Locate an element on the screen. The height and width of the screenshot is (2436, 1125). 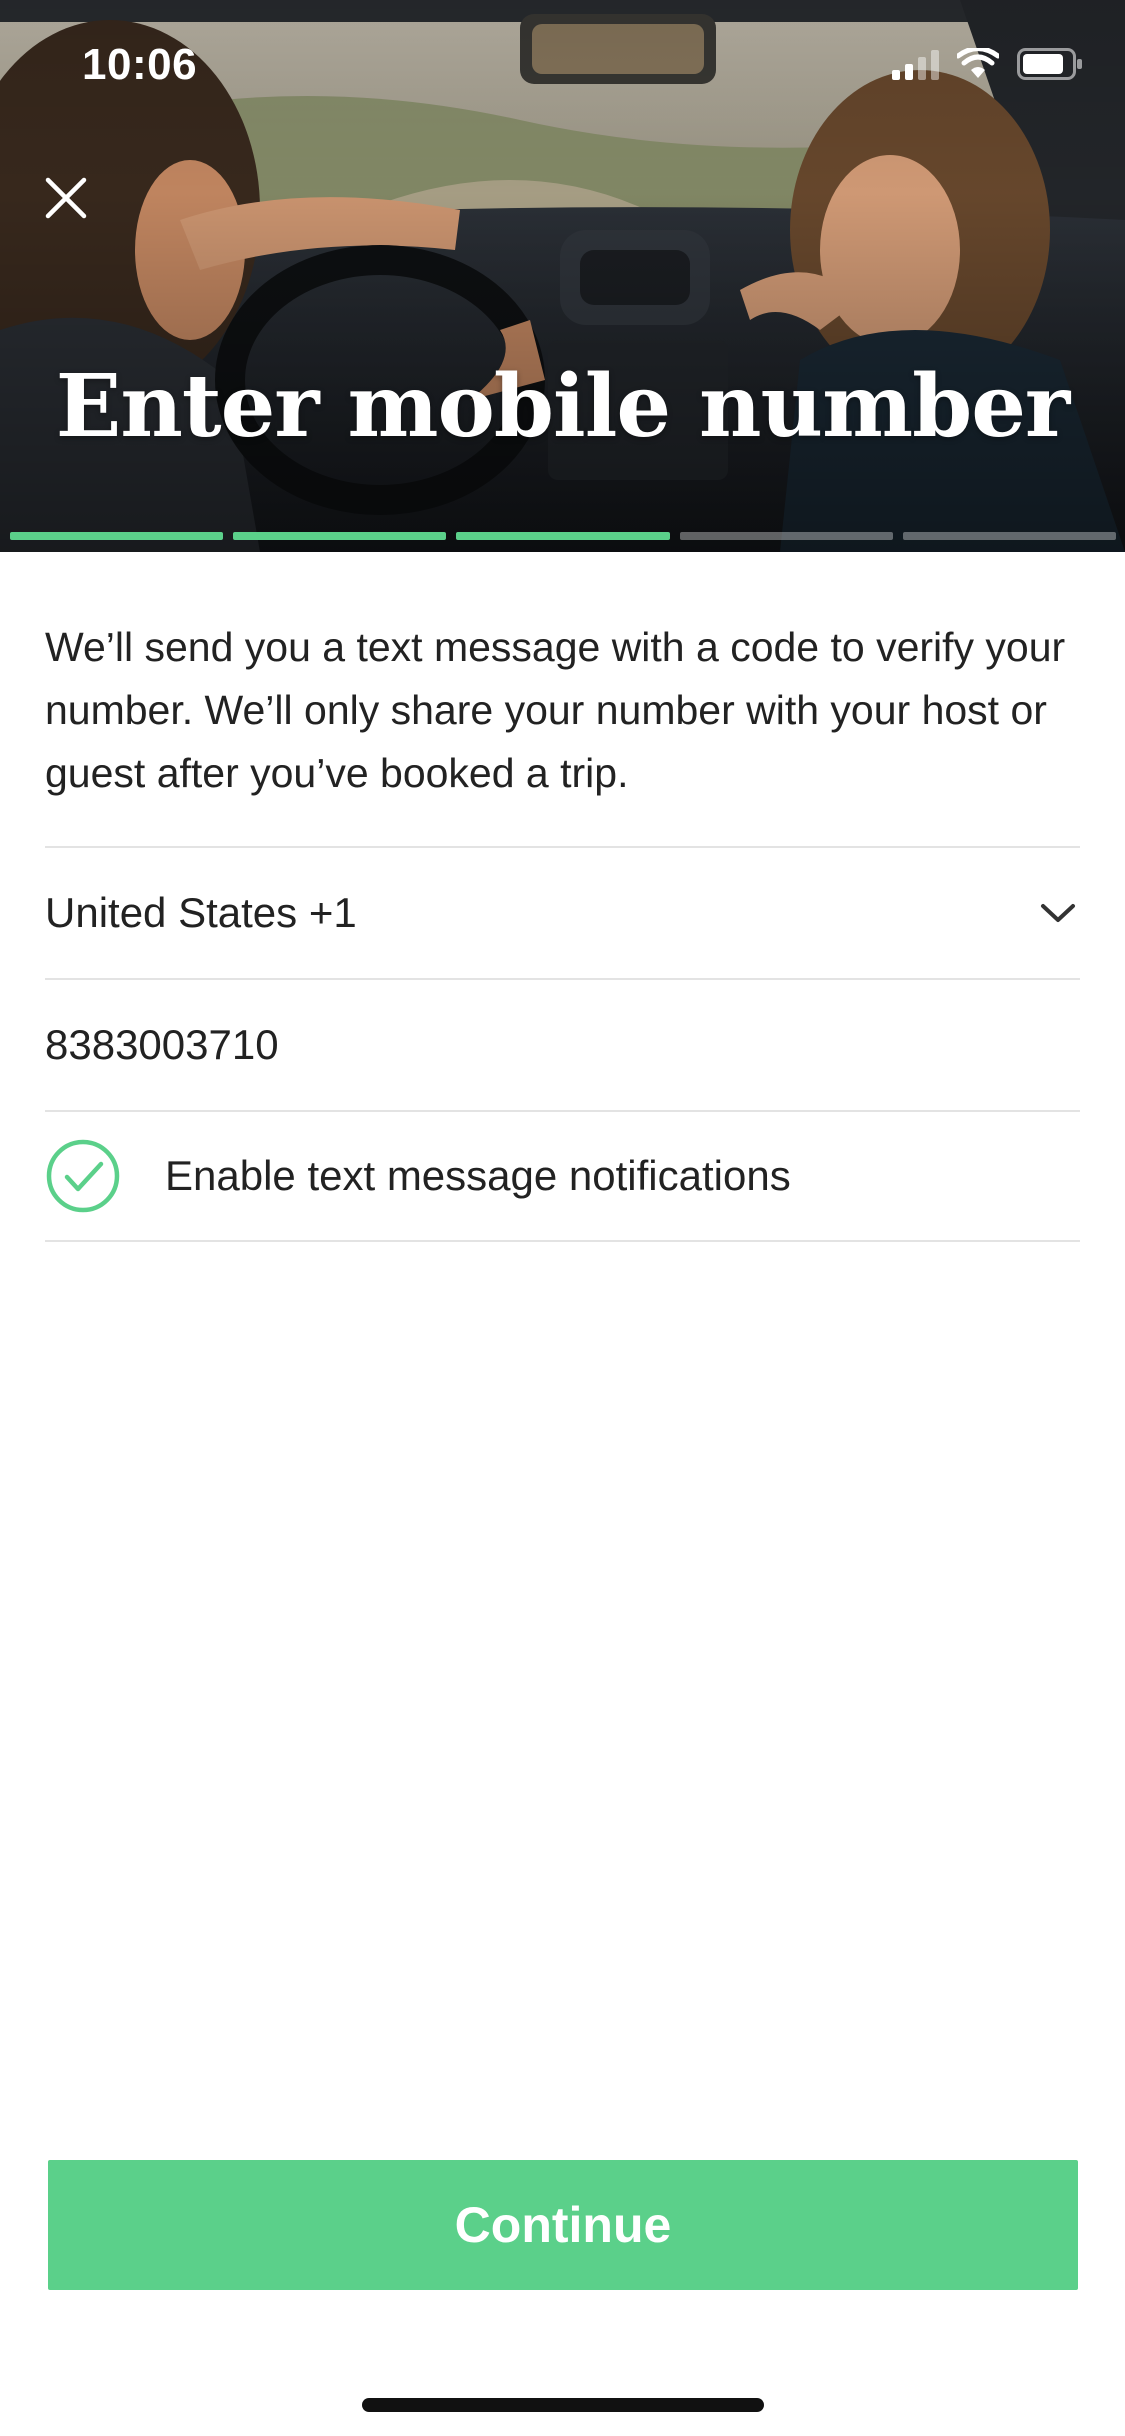
page-title: Enter mobile number is located at coordinates (562, 406).